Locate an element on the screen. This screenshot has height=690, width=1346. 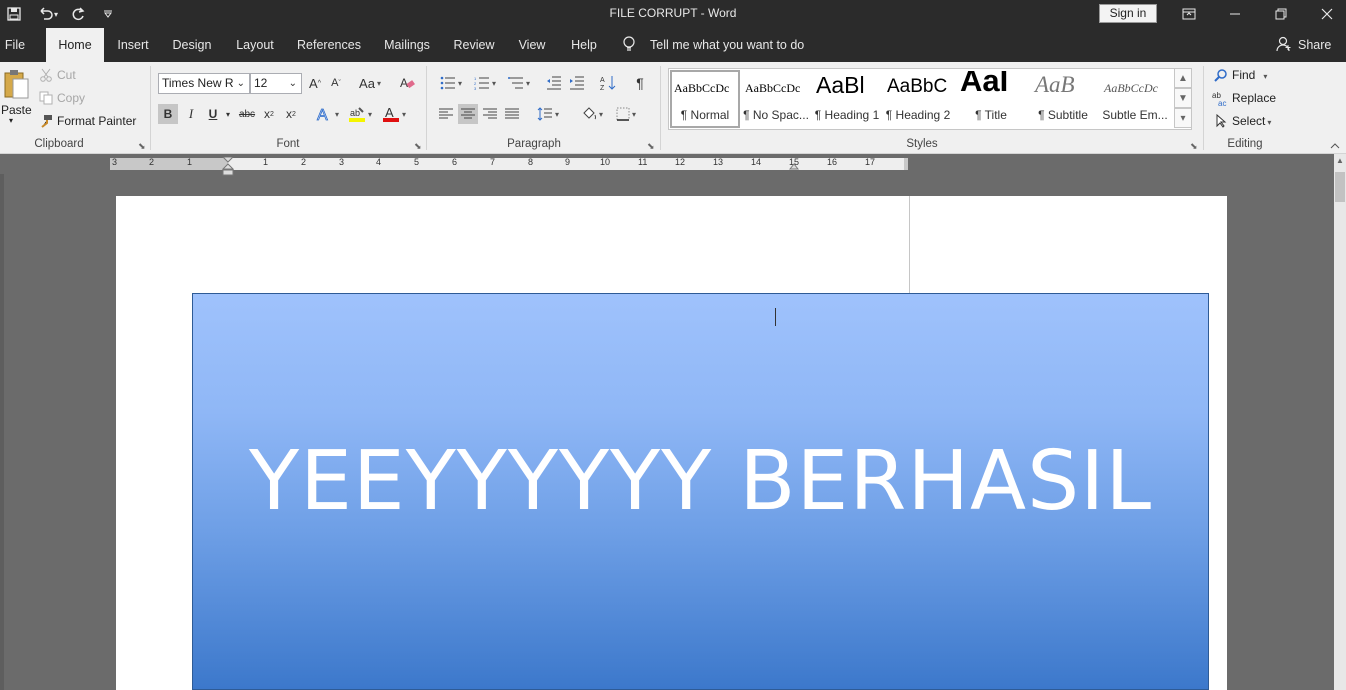
select-button: Select ▾ is located at coordinates (1251, 121).